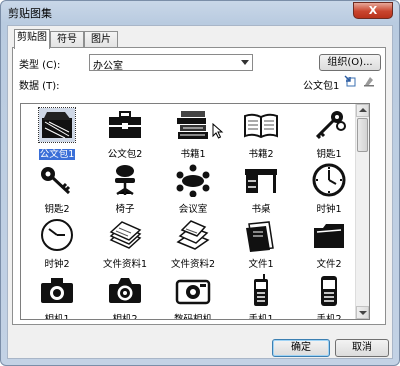 The height and width of the screenshot is (366, 400). Describe the element at coordinates (57, 125) in the screenshot. I see `briefcase-open-icon` at that location.